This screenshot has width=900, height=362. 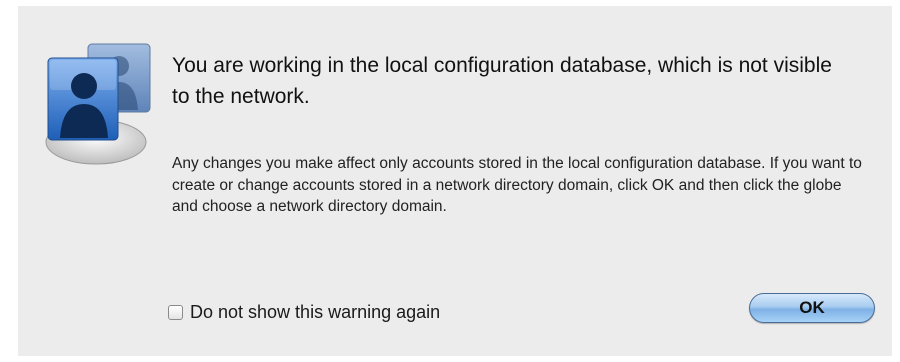 I want to click on accounts-users-icon, so click(x=100, y=106).